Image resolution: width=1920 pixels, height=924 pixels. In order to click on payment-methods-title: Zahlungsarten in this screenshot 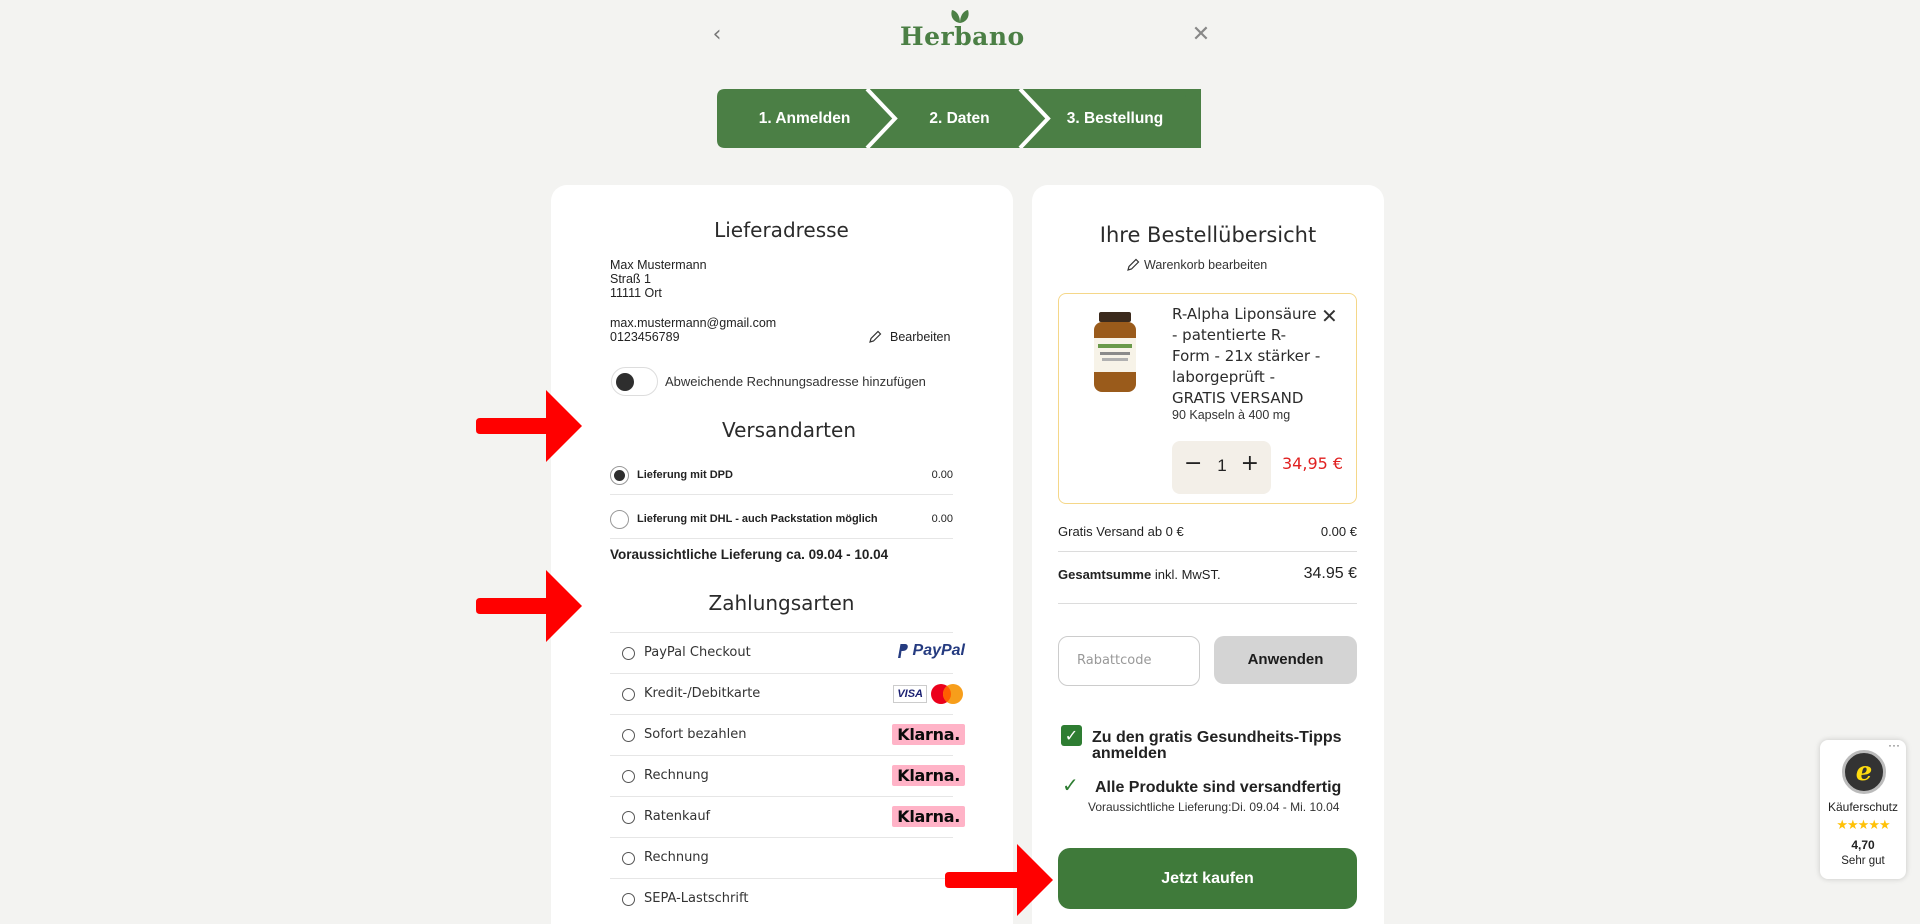, I will do `click(781, 603)`.